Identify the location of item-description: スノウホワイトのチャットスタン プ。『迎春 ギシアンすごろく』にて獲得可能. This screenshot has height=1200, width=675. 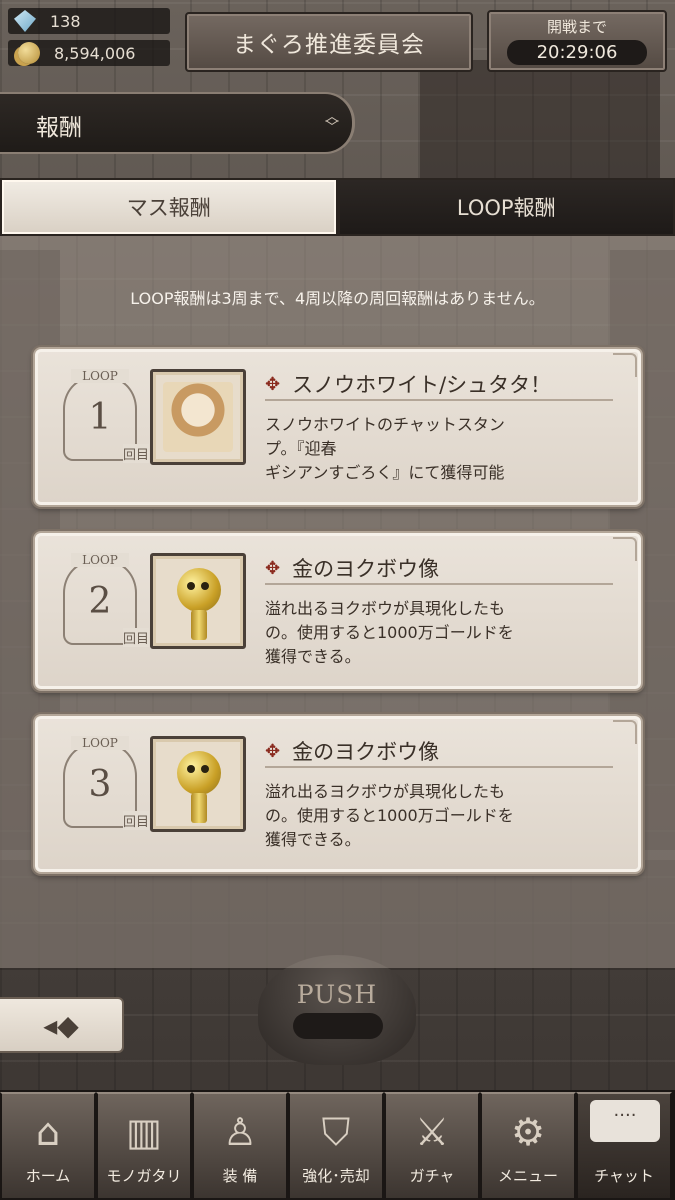
(439, 449).